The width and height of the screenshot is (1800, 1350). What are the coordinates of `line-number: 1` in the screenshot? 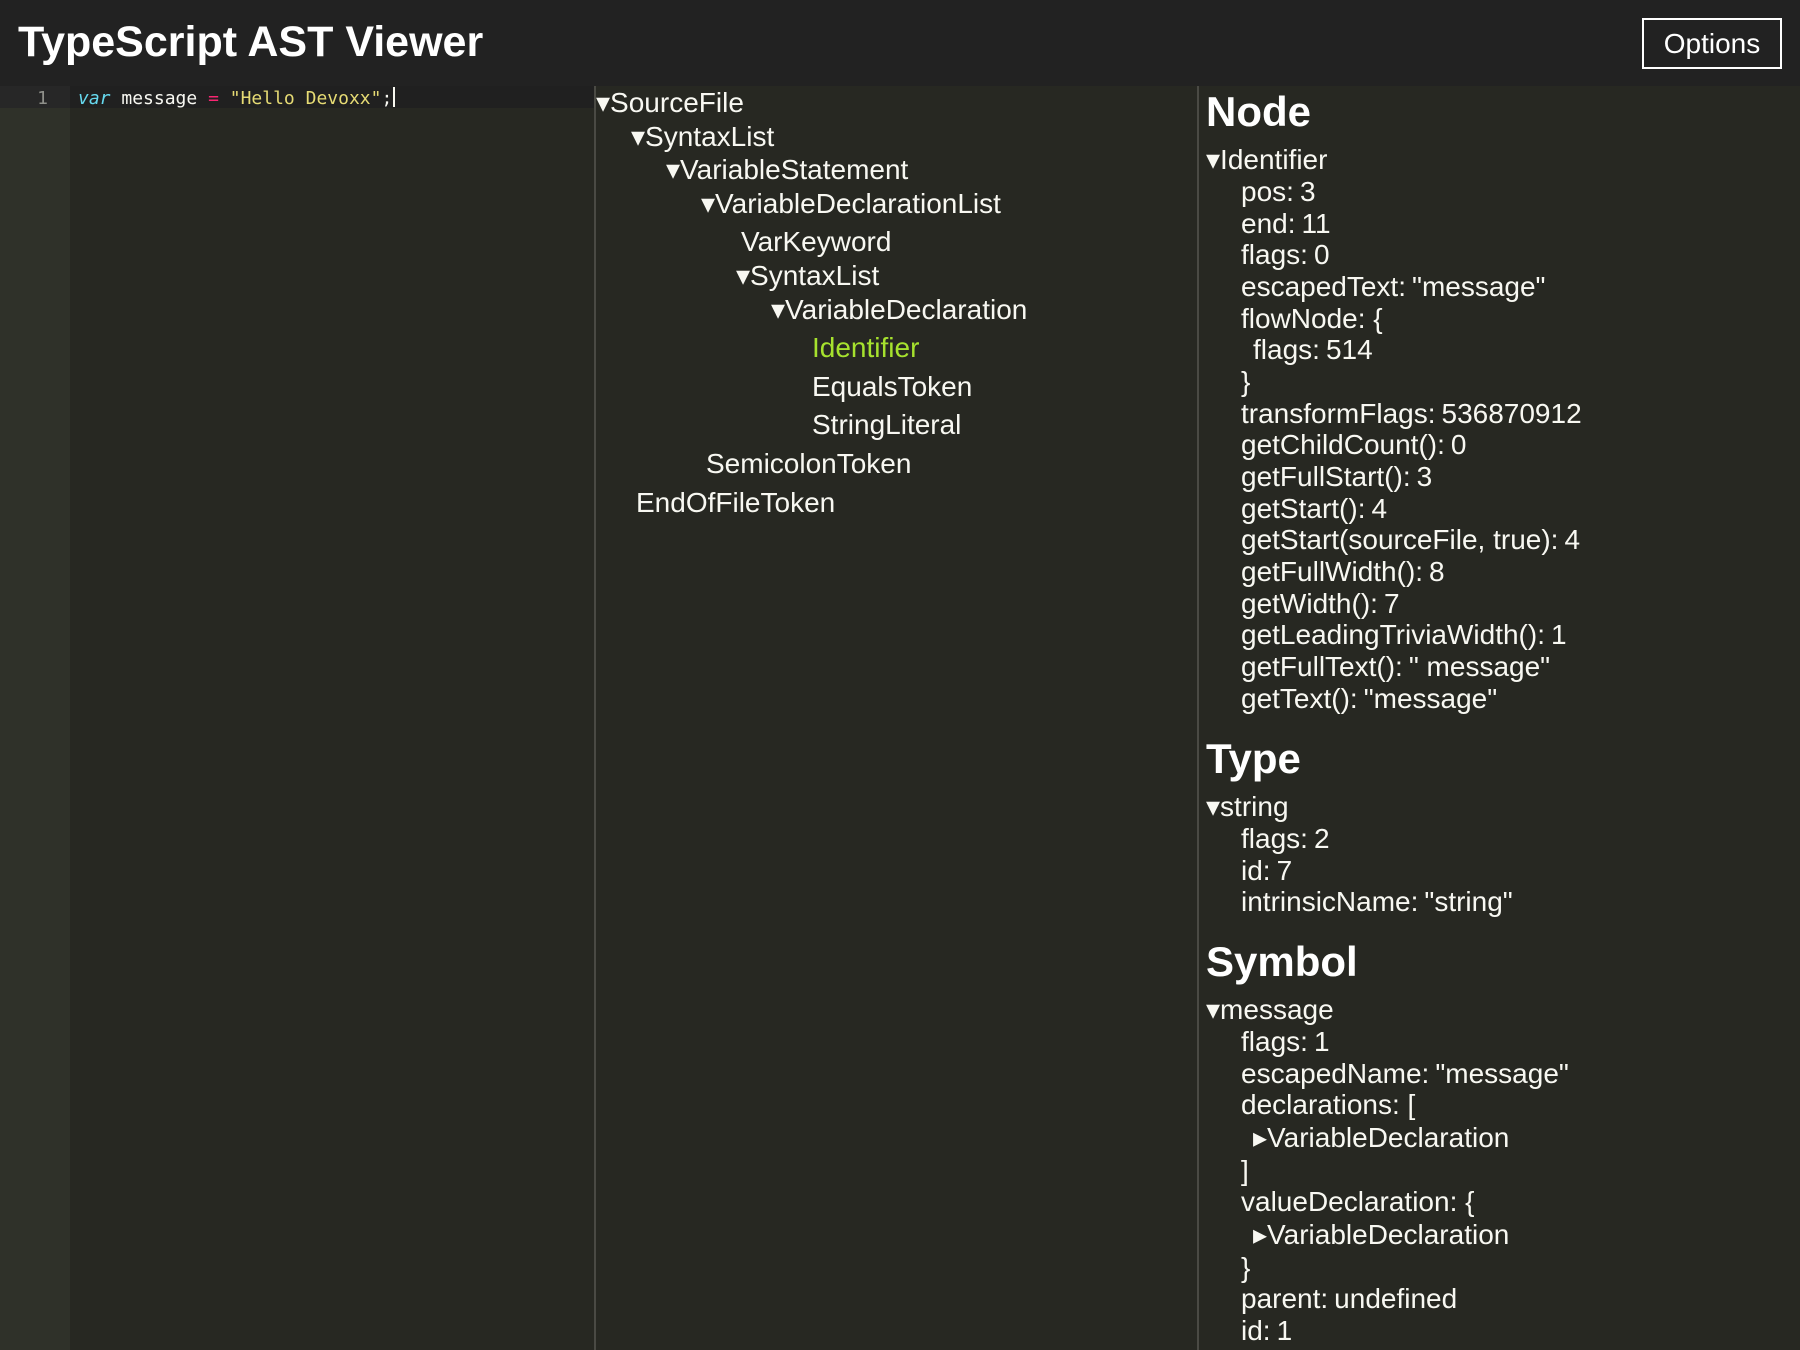 It's located at (42, 98).